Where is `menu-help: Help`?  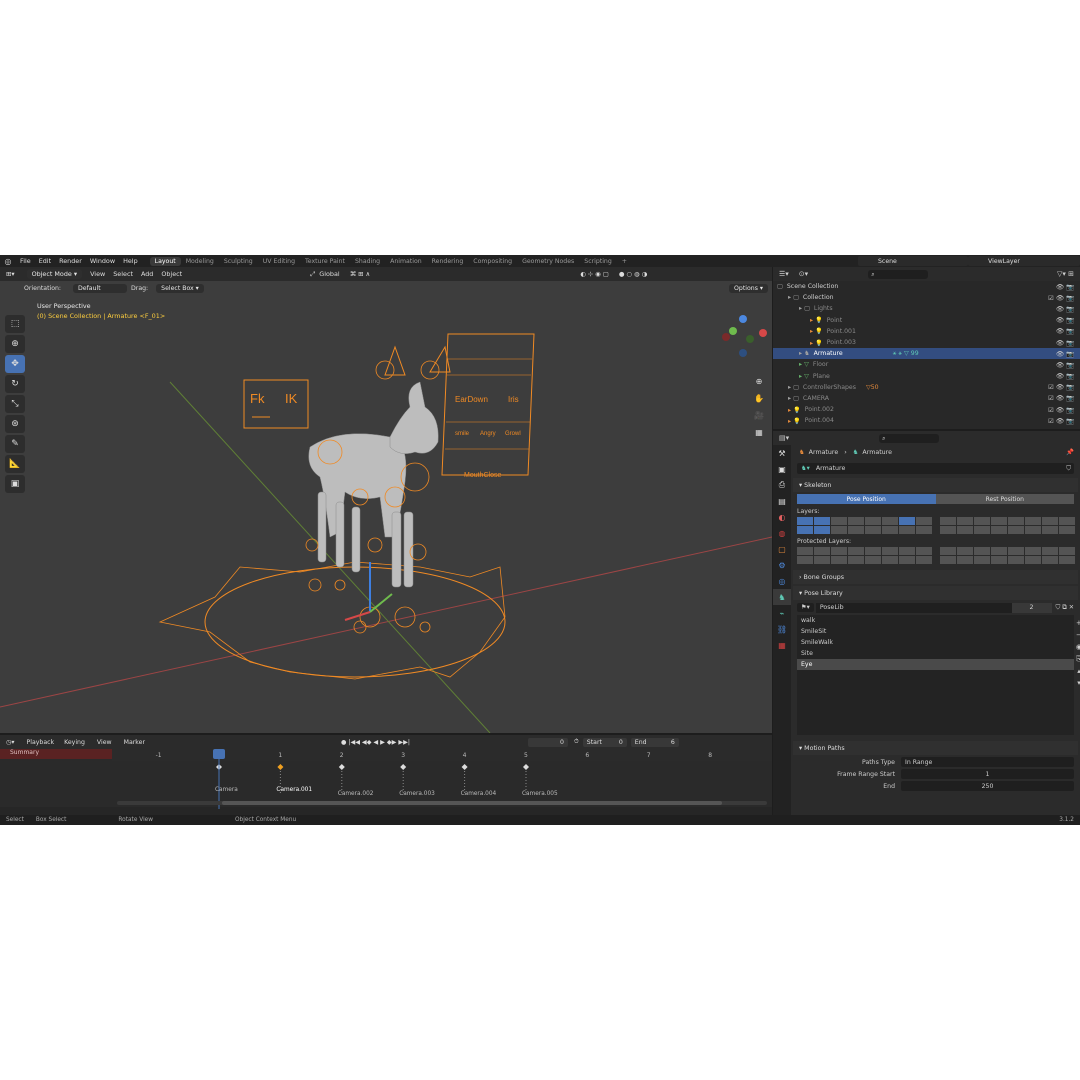
menu-help: Help is located at coordinates (130, 261).